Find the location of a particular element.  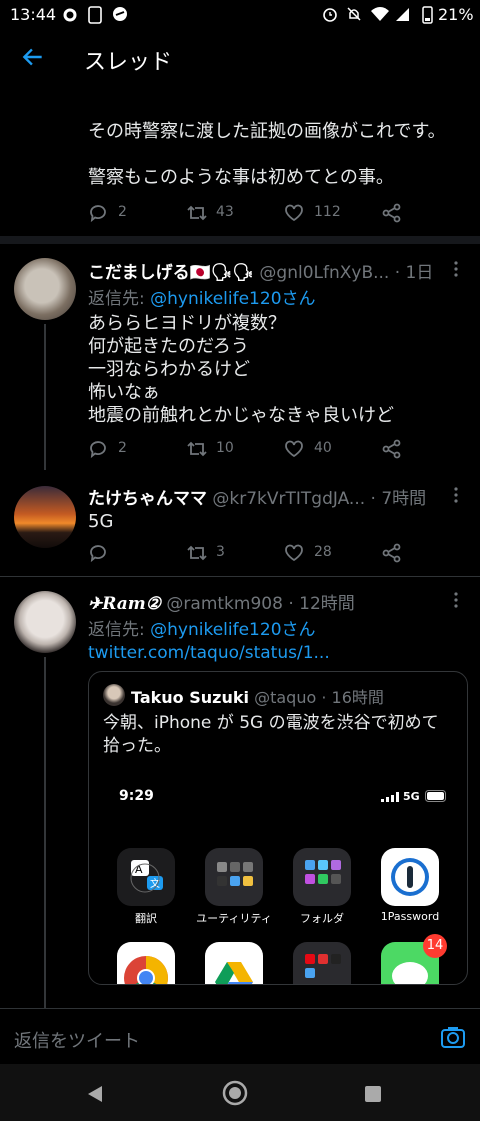

quote-text: 今朝、iPhone が 5G の電波を渋谷で初めて拾った。 is located at coordinates (271, 734).